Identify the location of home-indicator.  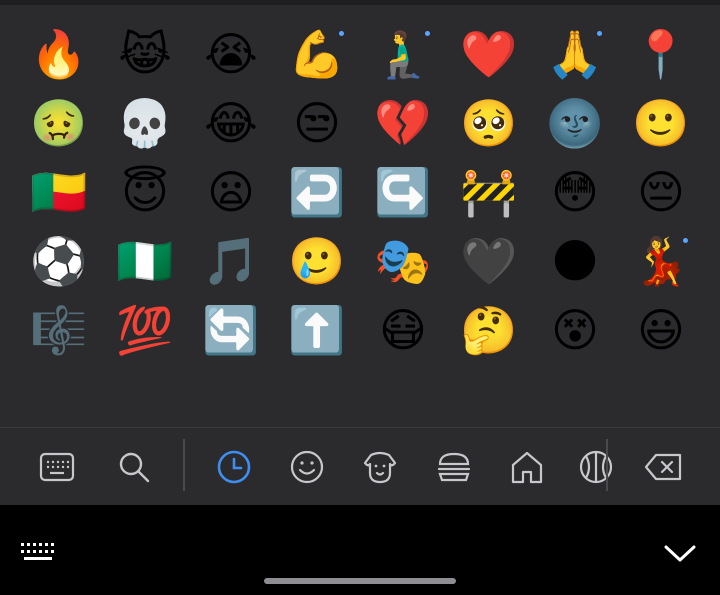
(360, 581).